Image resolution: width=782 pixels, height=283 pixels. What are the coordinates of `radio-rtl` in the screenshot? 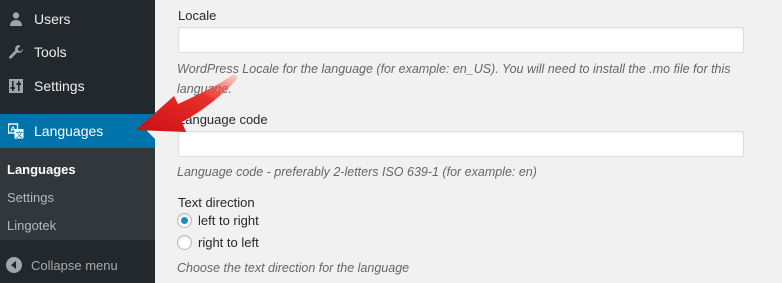 It's located at (184, 242).